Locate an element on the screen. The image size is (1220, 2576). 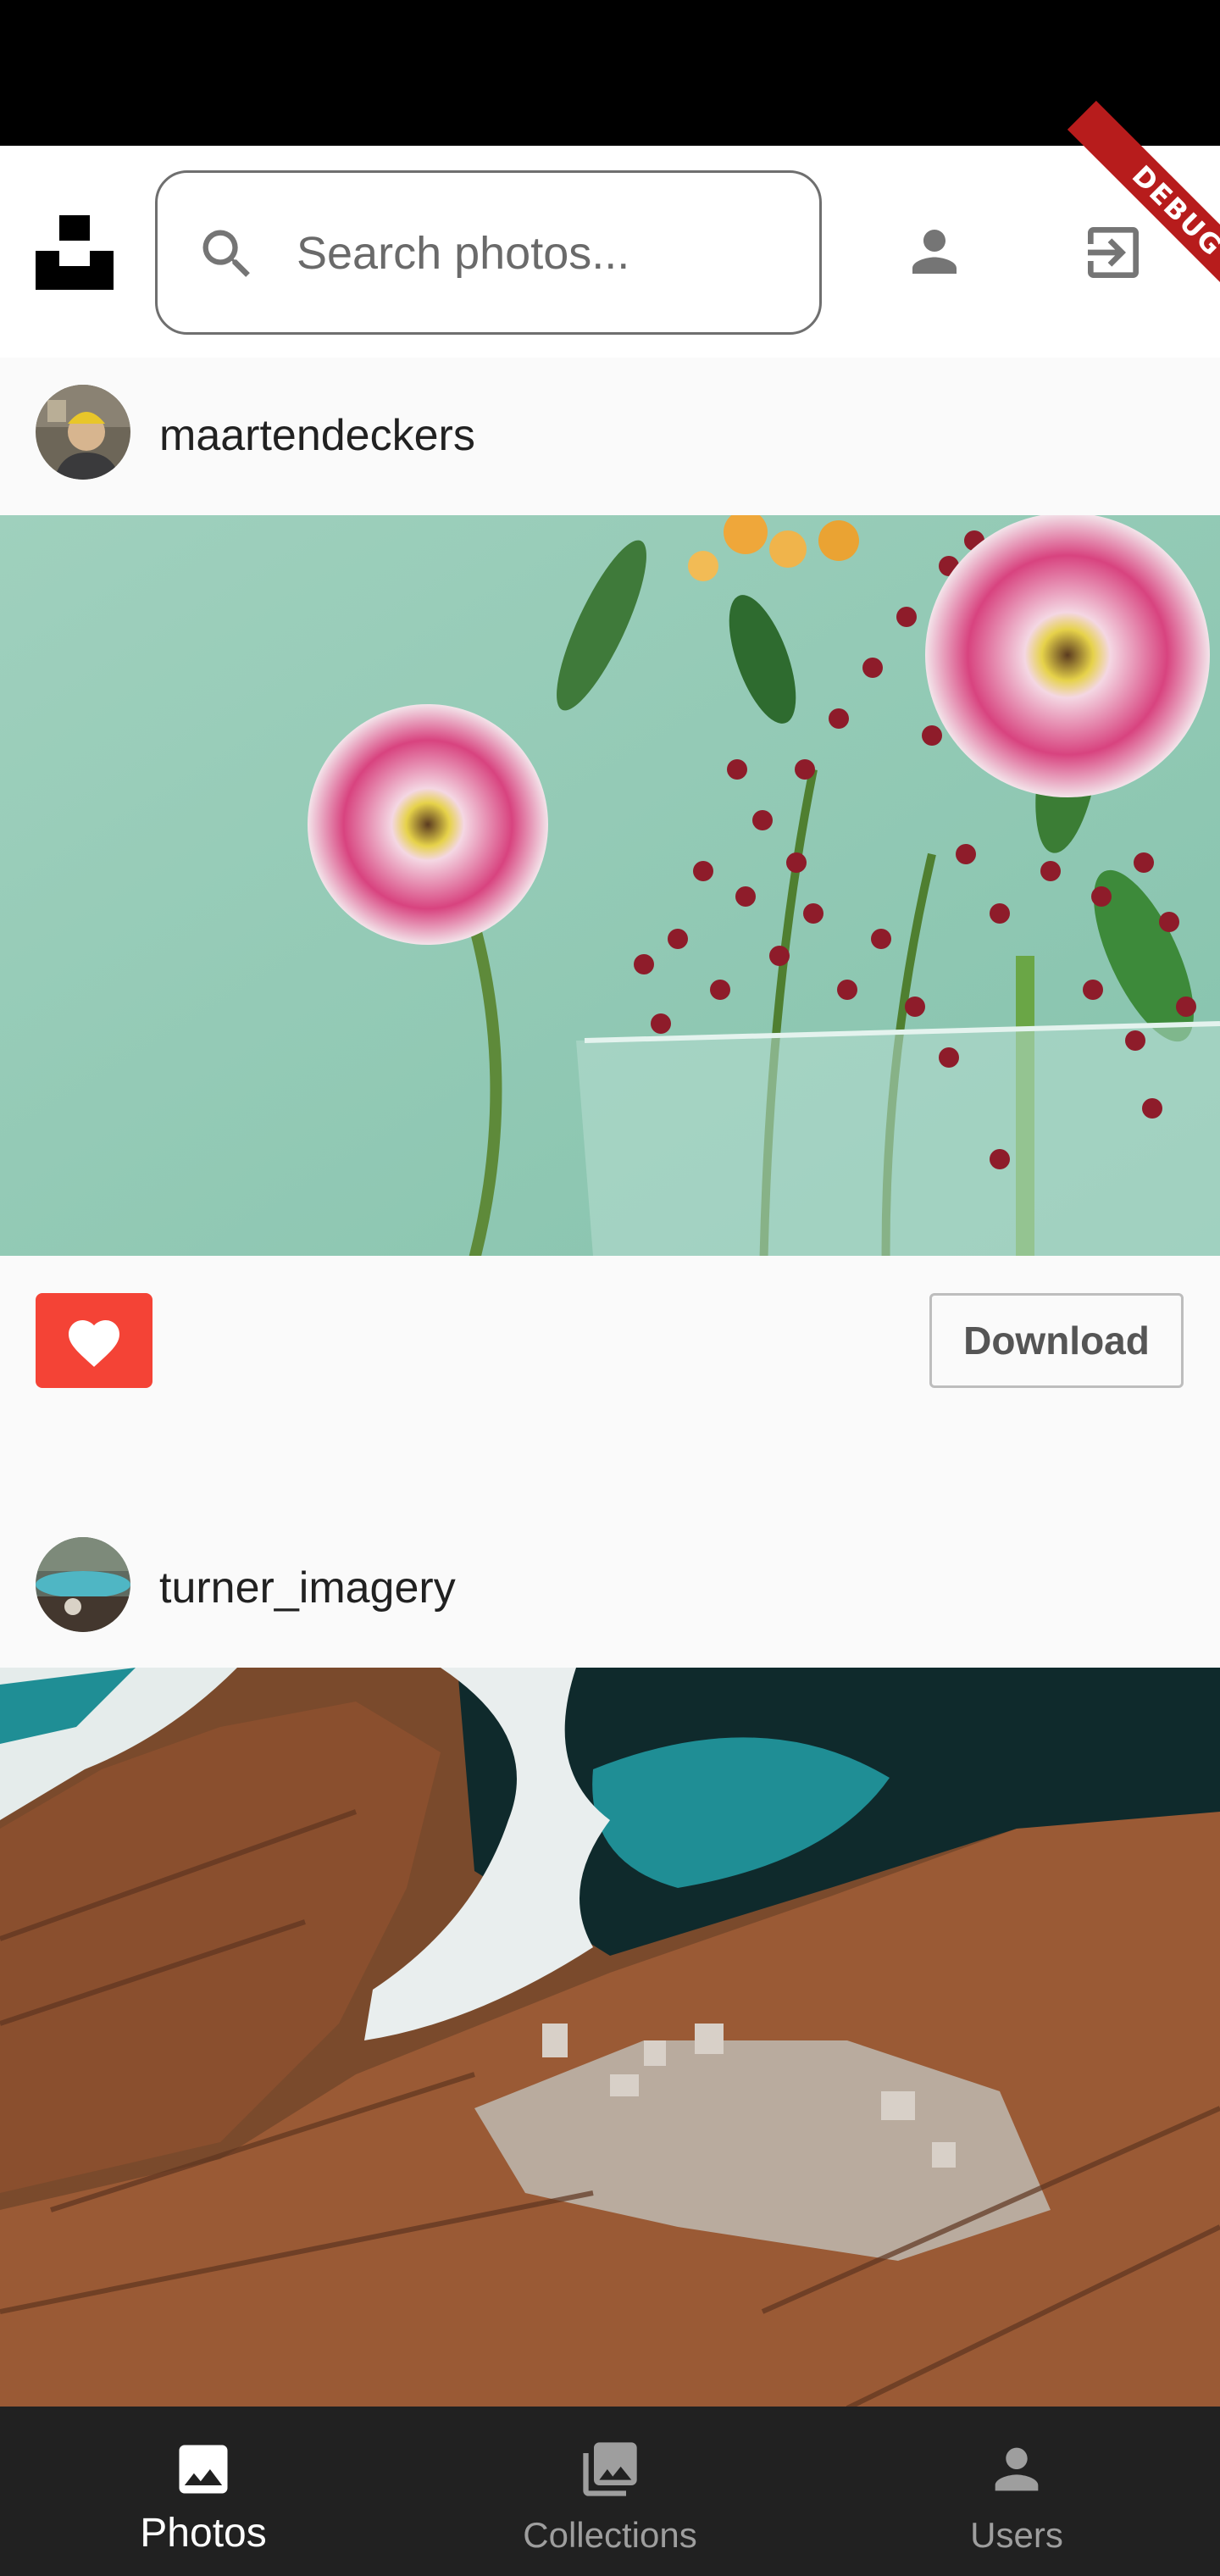
nav-label: Collections is located at coordinates (610, 2535).